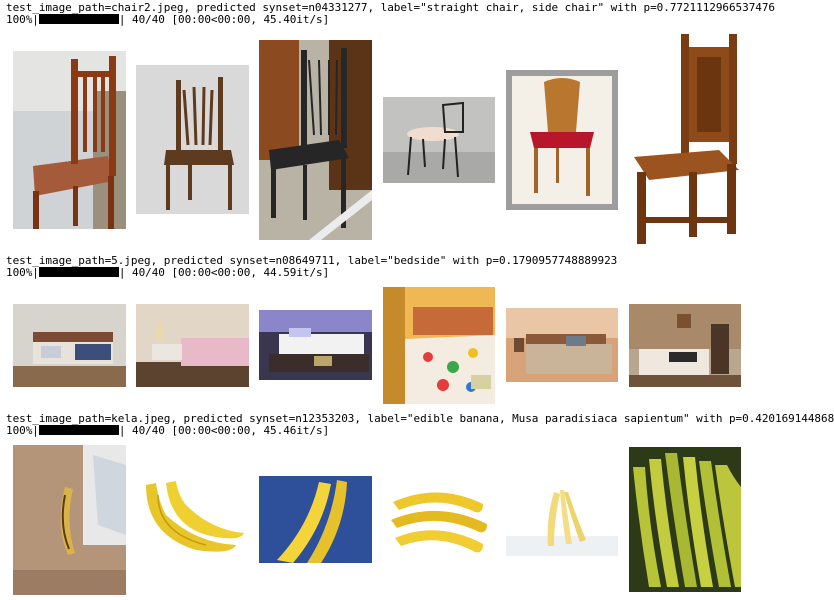 The image size is (834, 600). Describe the element at coordinates (224, 272) in the screenshot. I see `progress-suffix-2: | 40/40 [00:00<00:00, 44.59it/s]` at that location.